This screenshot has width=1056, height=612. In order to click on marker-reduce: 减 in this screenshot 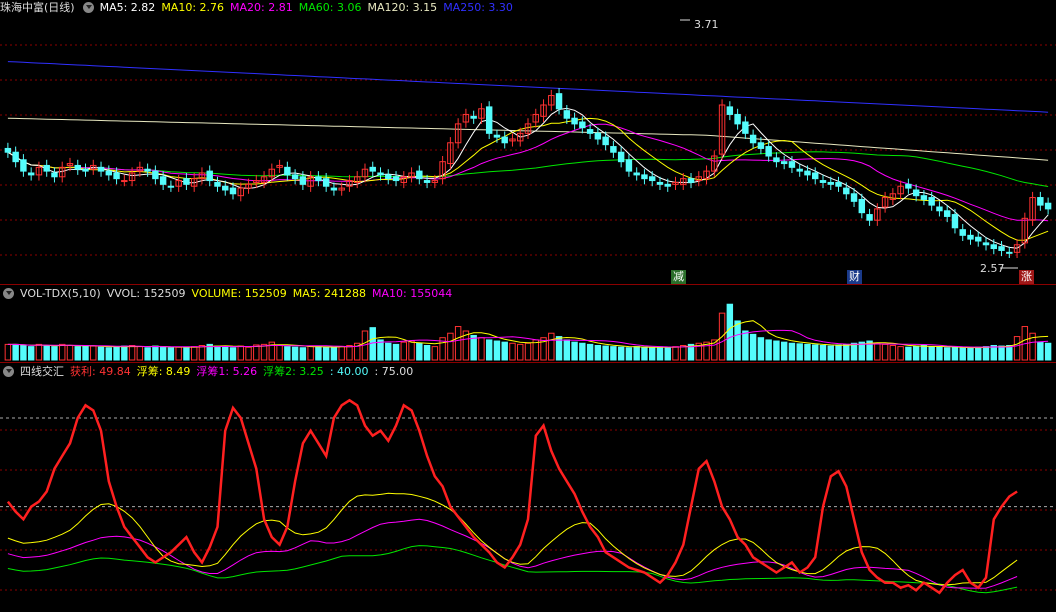, I will do `click(678, 277)`.